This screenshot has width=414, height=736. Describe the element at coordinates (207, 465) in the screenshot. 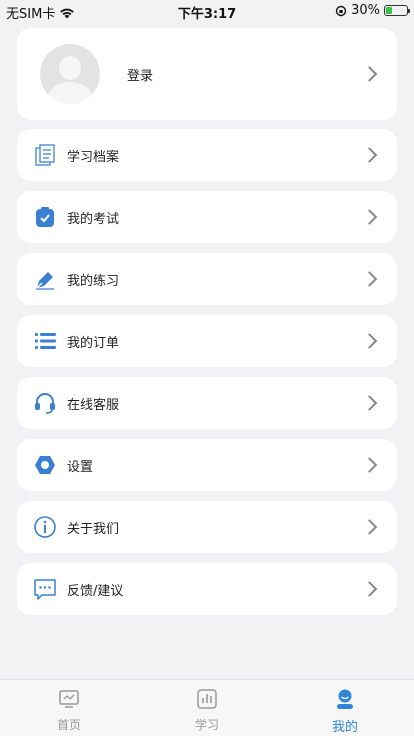

I see `menu-item-settings: 设置` at that location.